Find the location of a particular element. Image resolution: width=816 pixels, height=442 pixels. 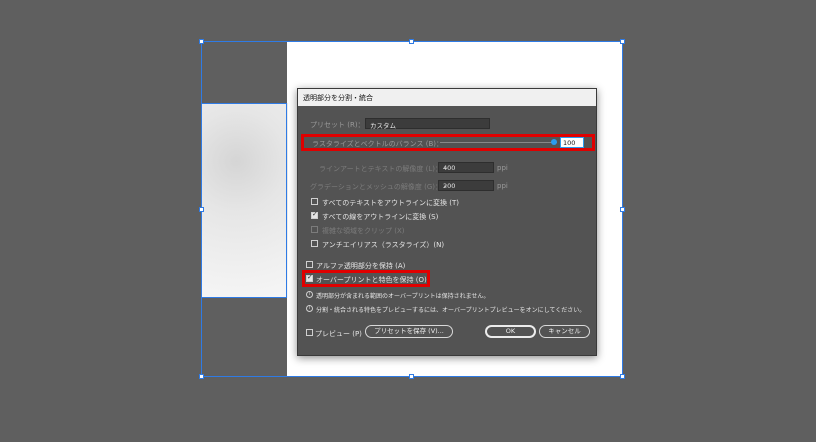

dialog-titlebar: 透明部分を分割・統合 is located at coordinates (447, 97).